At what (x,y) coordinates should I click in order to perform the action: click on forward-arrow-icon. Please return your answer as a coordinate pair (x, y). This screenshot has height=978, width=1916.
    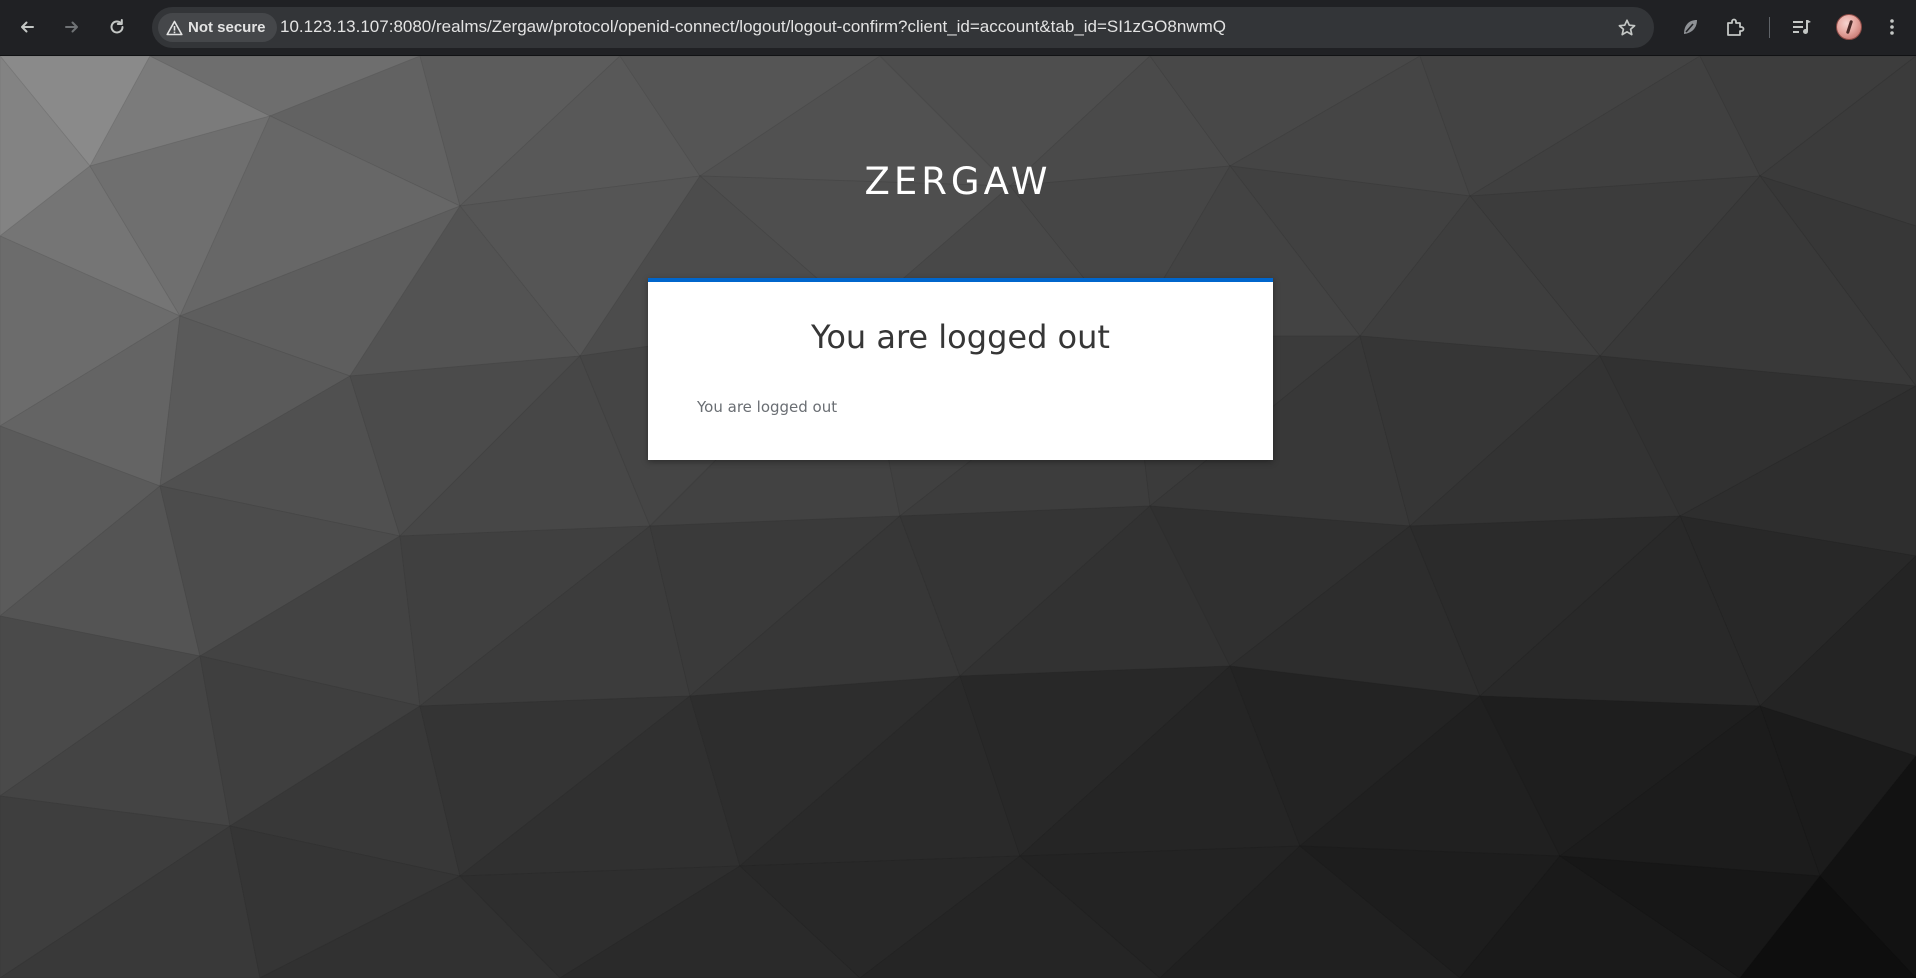
    Looking at the image, I should click on (71, 27).